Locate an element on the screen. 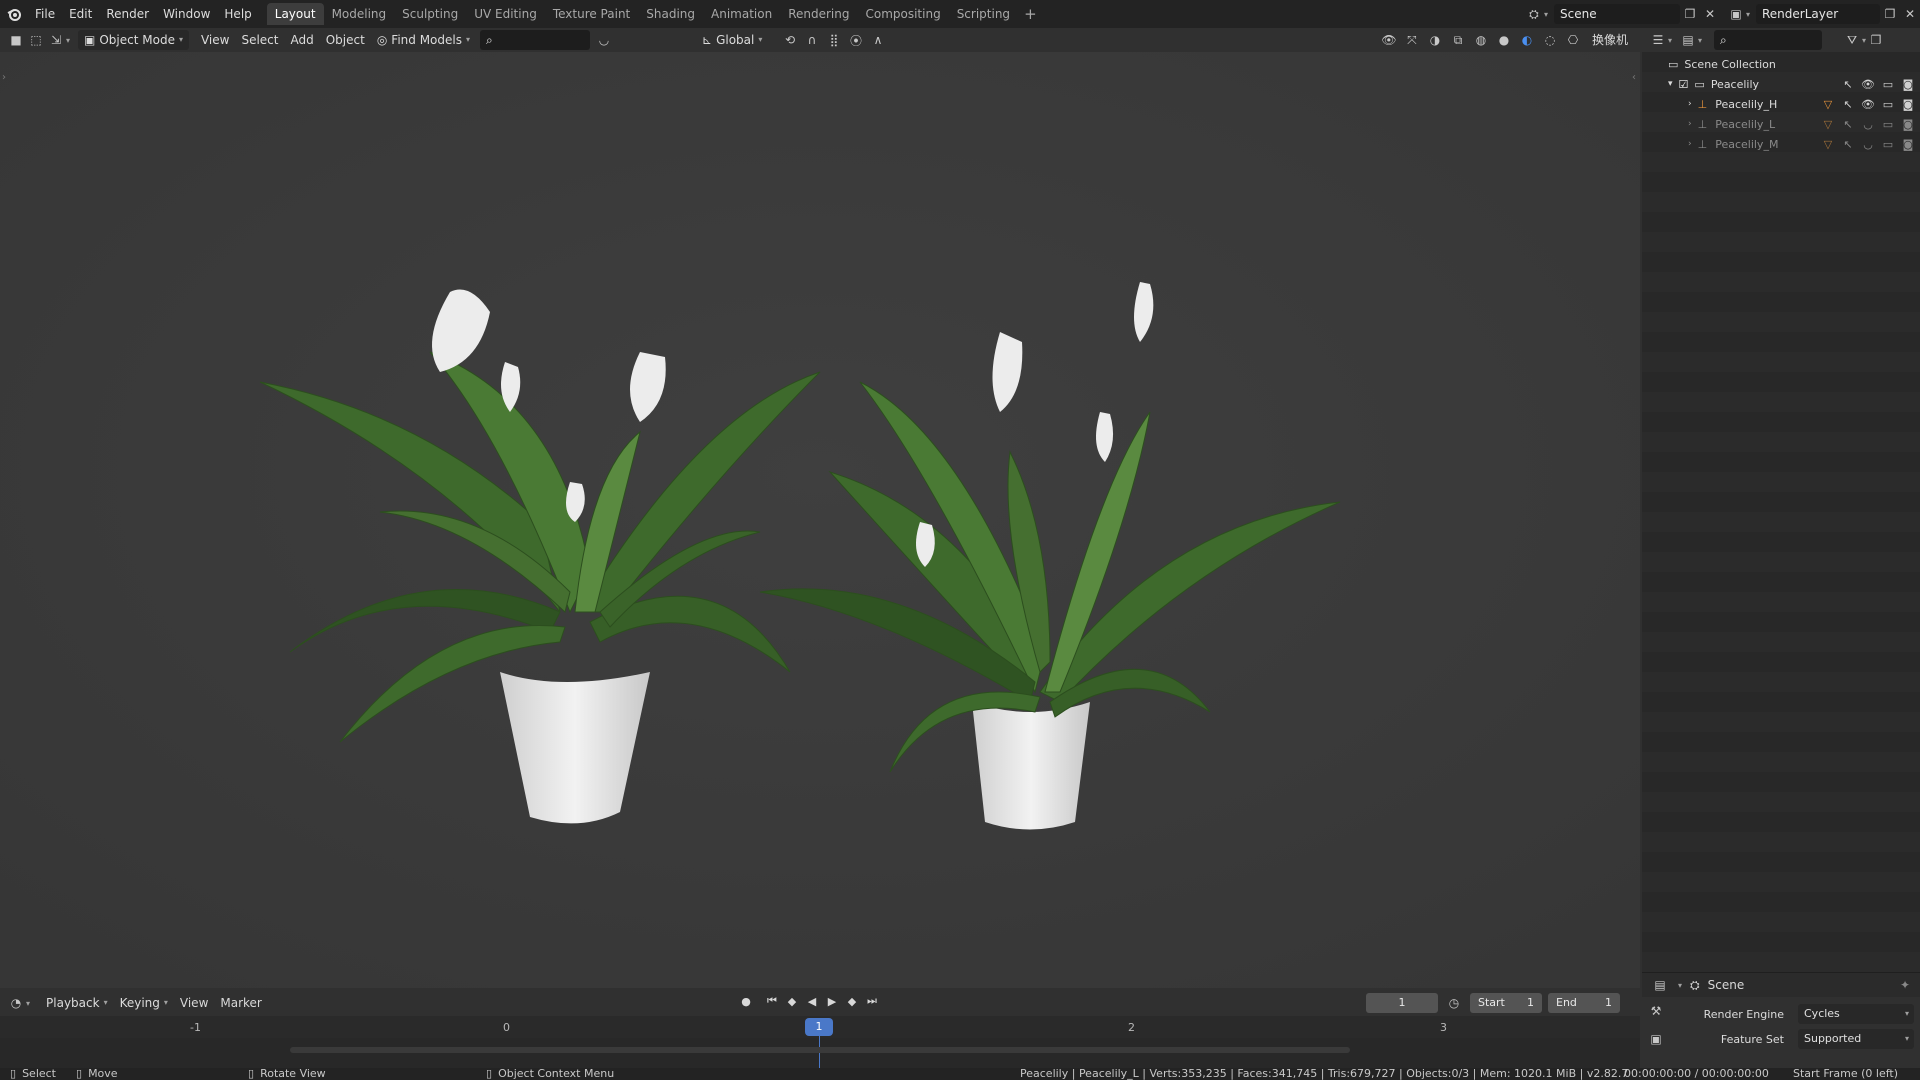 This screenshot has width=1920, height=1080. eye-icon: 👁 is located at coordinates (1868, 84).